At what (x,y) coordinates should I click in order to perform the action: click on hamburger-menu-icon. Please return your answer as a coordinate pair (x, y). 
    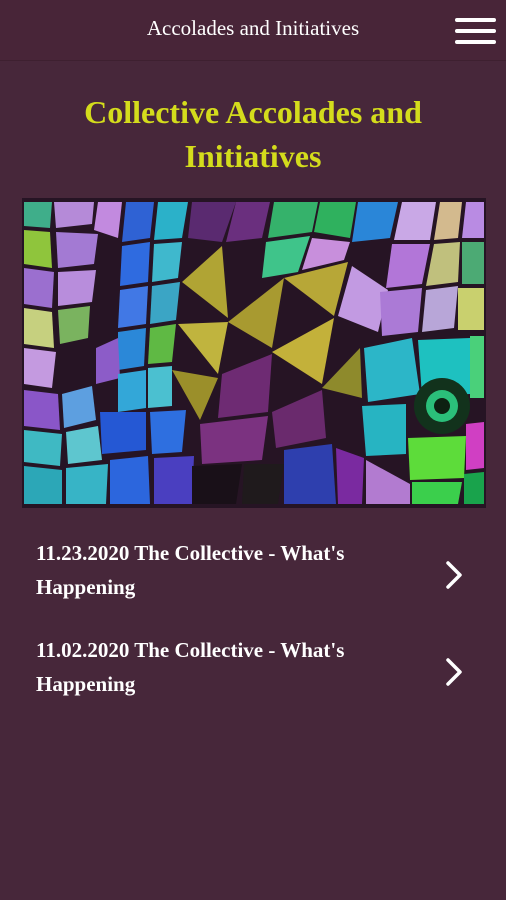
    Looking at the image, I should click on (475, 32).